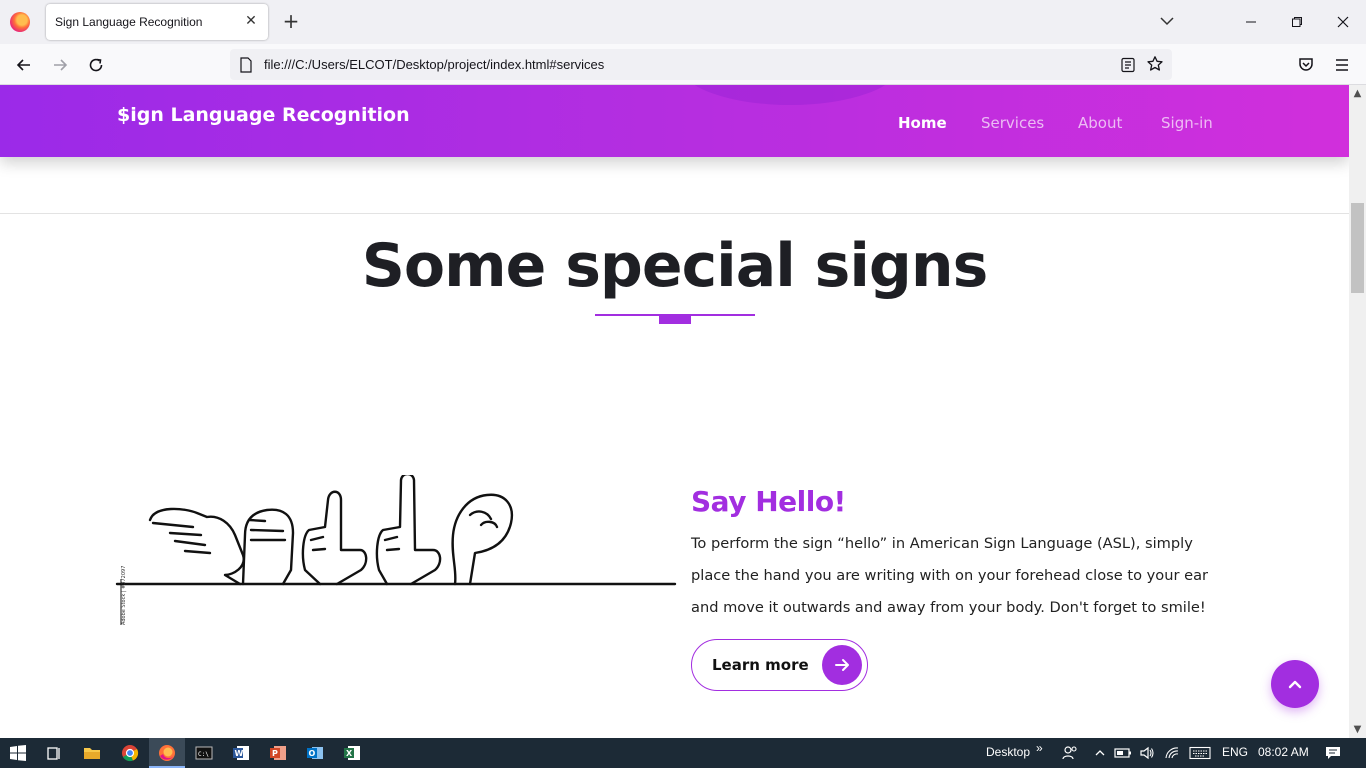  Describe the element at coordinates (1251, 22) in the screenshot. I see `minimize-window-icon` at that location.